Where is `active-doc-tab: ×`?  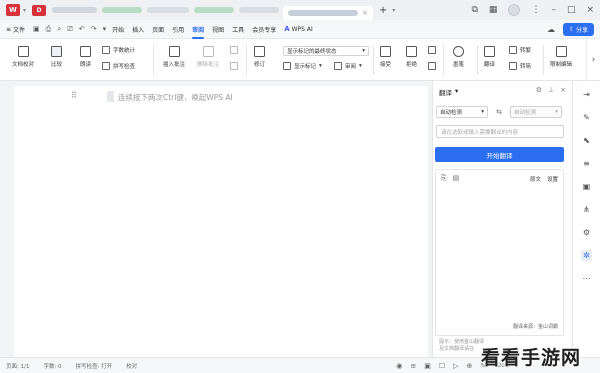 active-doc-tab: × is located at coordinates (328, 13).